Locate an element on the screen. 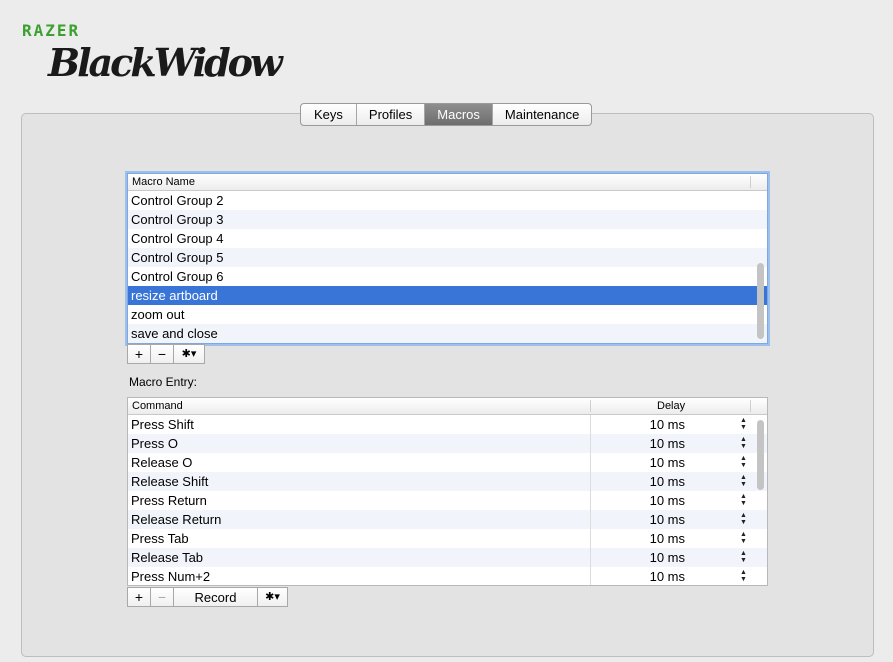 The image size is (893, 662). command-cell: Release Shift is located at coordinates (169, 481).